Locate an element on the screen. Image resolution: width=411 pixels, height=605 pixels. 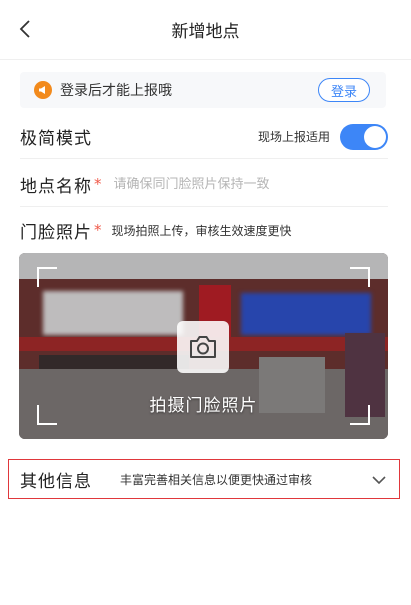
storefront-photo-label: 门脸照片 is located at coordinates (56, 232).